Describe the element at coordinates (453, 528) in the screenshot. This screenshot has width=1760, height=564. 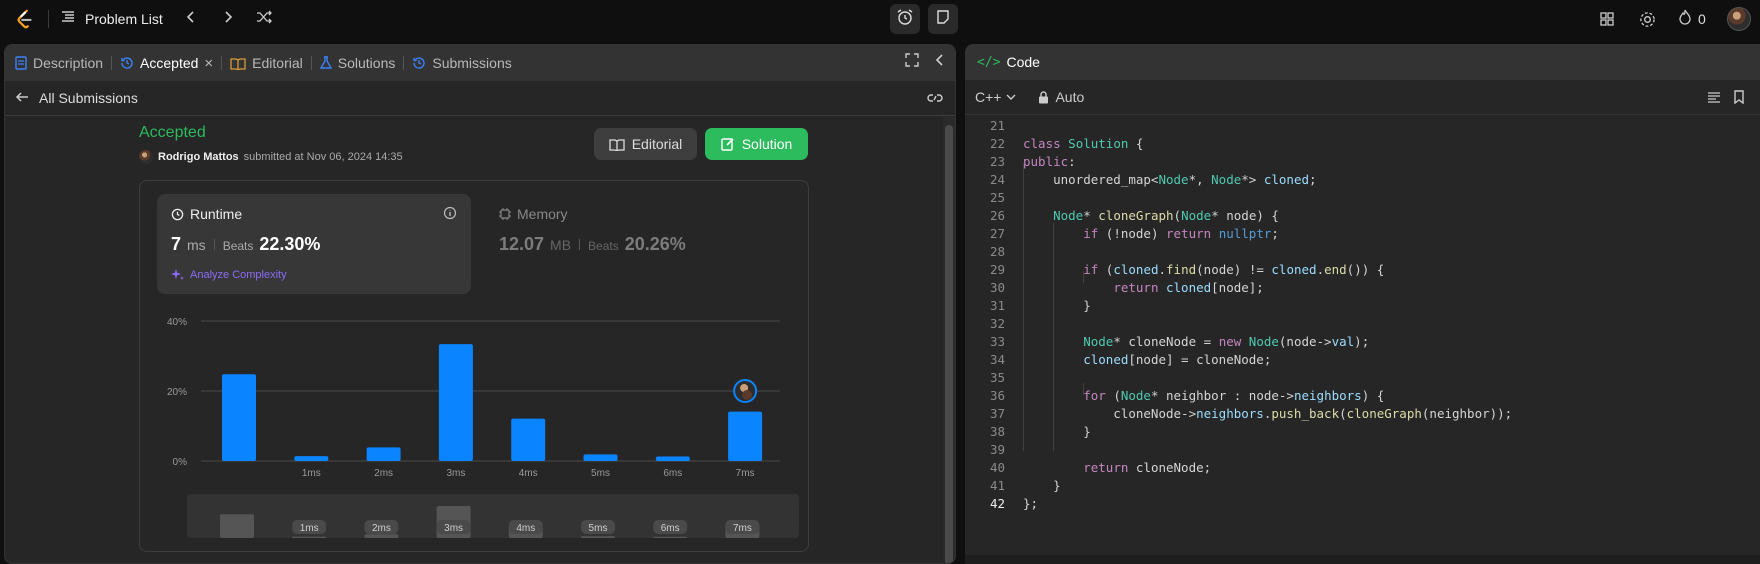
I see `overview-label: 3ms` at that location.